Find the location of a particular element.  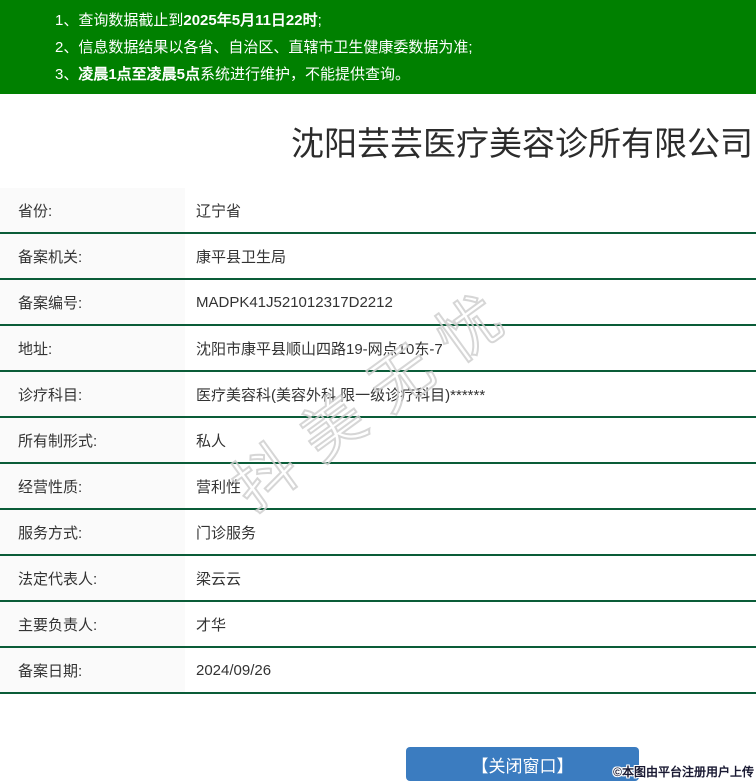

row-value: 康平县卫生局 is located at coordinates (241, 257).